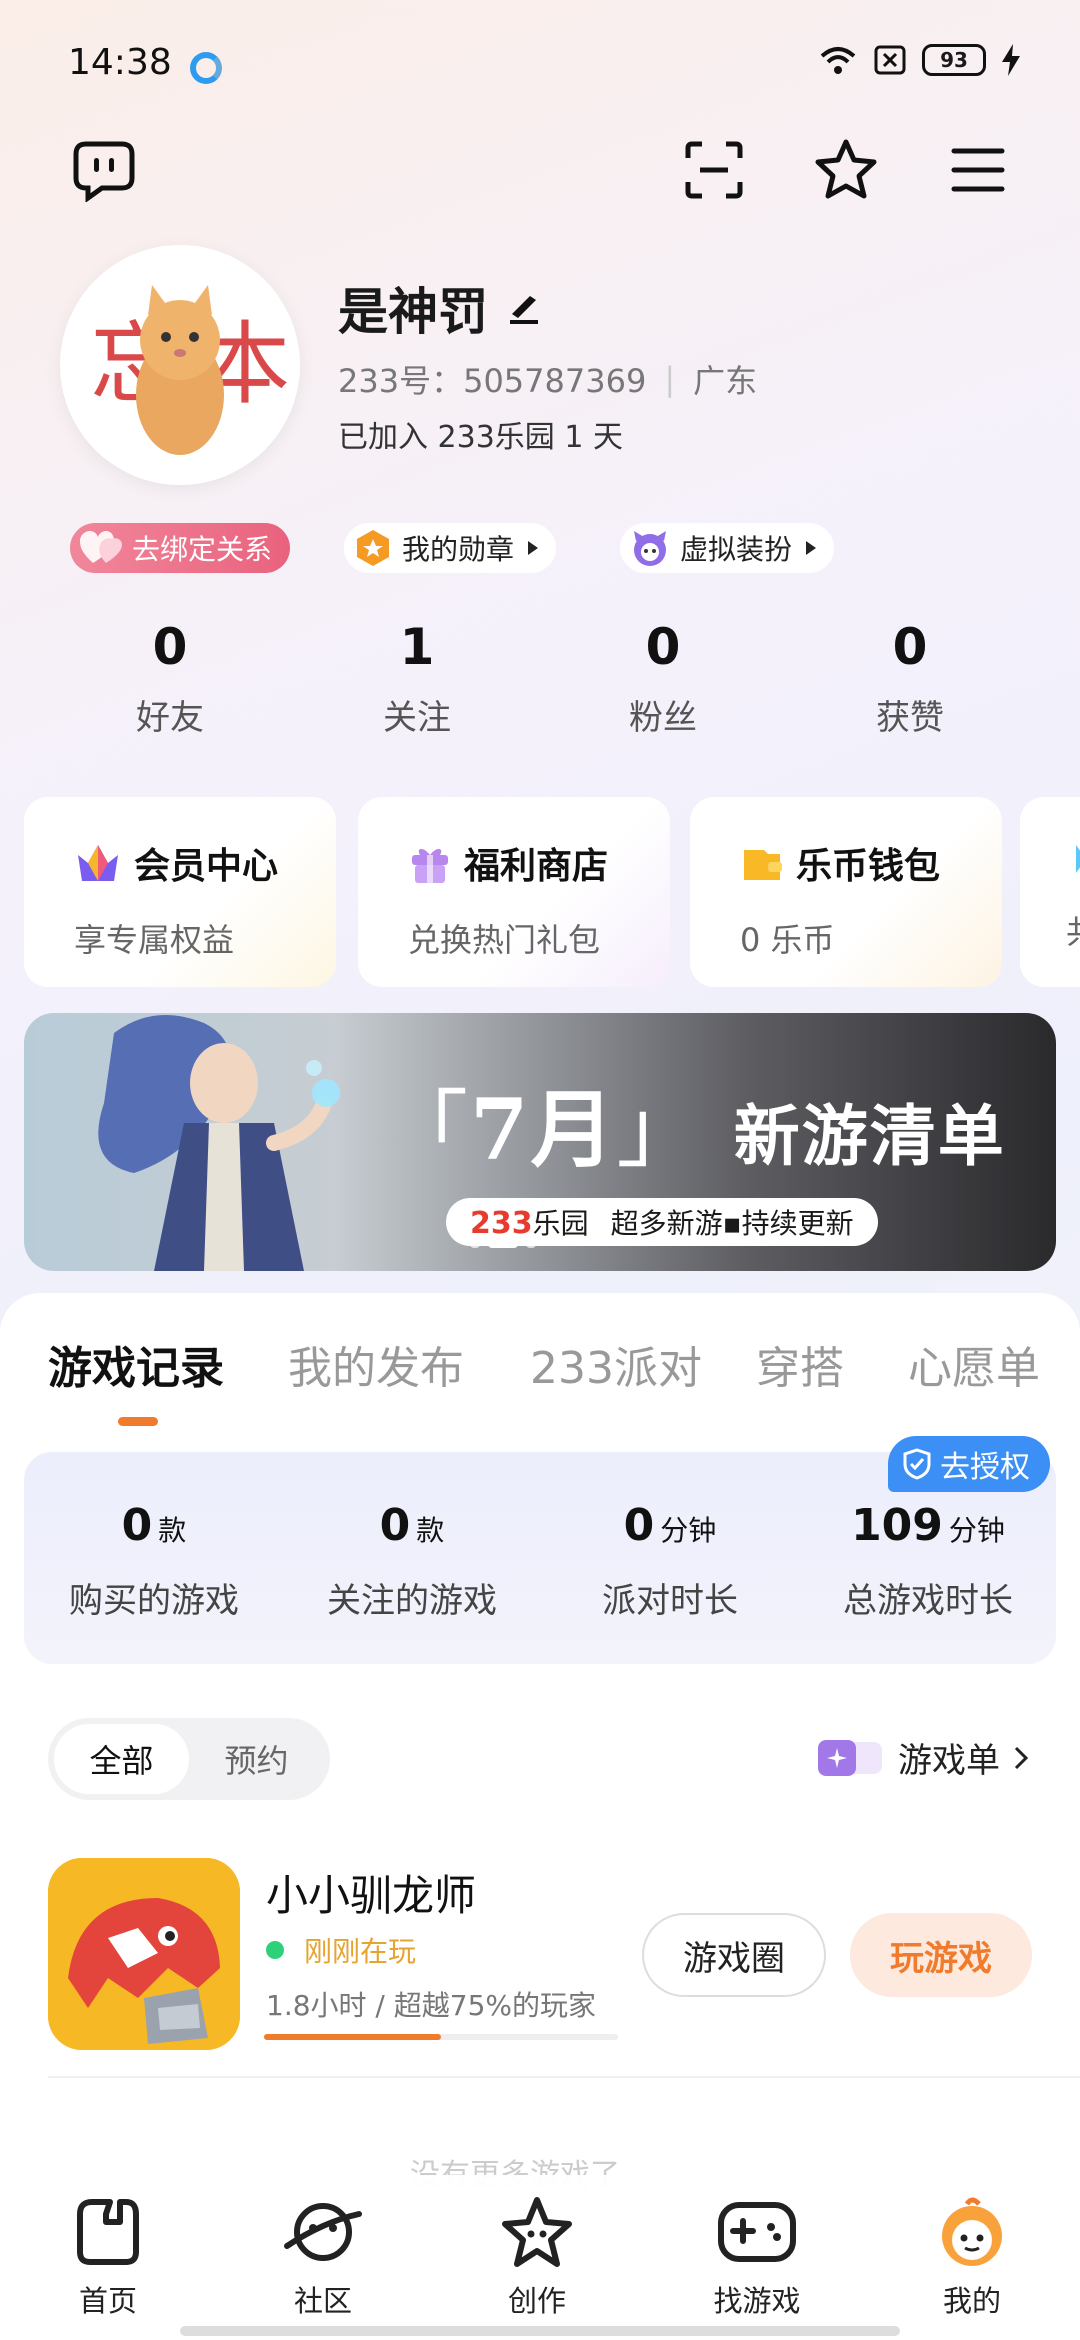 This screenshot has width=1080, height=2340. Describe the element at coordinates (136, 1364) in the screenshot. I see `tab-game-records: 游戏记录` at that location.